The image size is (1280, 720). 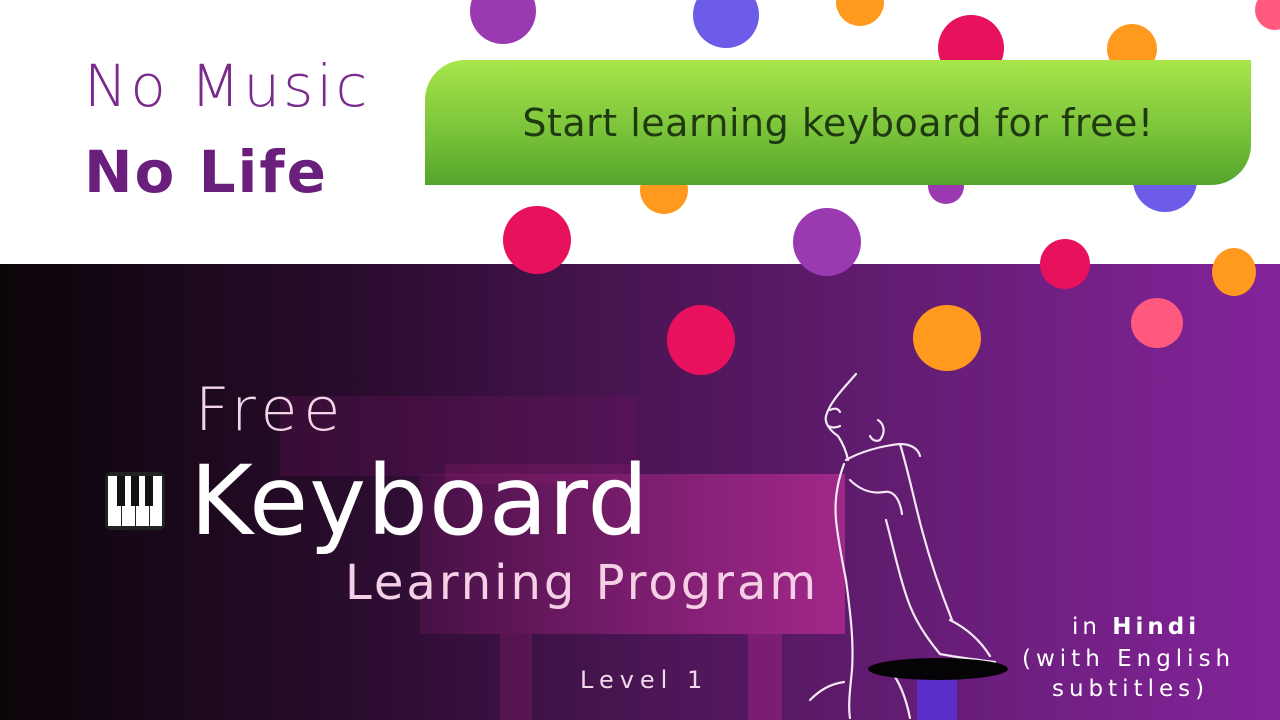 I want to click on piano-stool, so click(x=938, y=689).